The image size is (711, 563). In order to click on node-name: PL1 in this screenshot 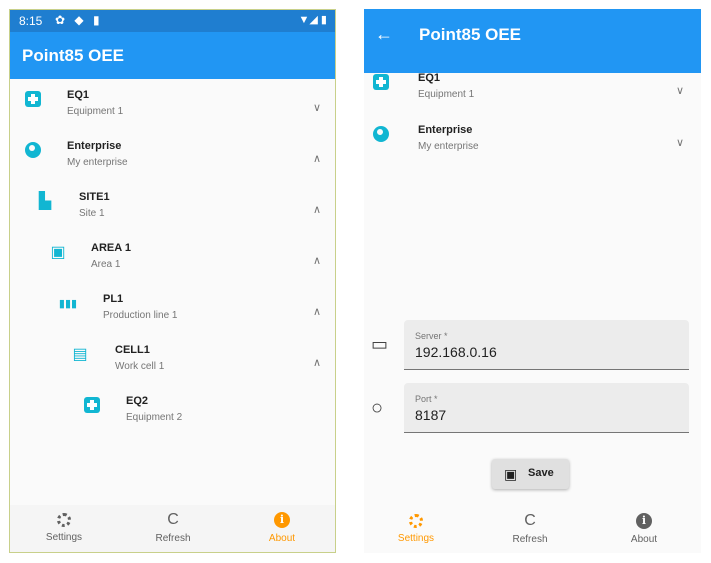, I will do `click(113, 299)`.